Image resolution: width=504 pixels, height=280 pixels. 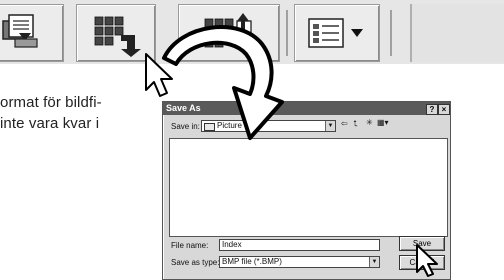 I want to click on file-name-field: Index, so click(x=299, y=245).